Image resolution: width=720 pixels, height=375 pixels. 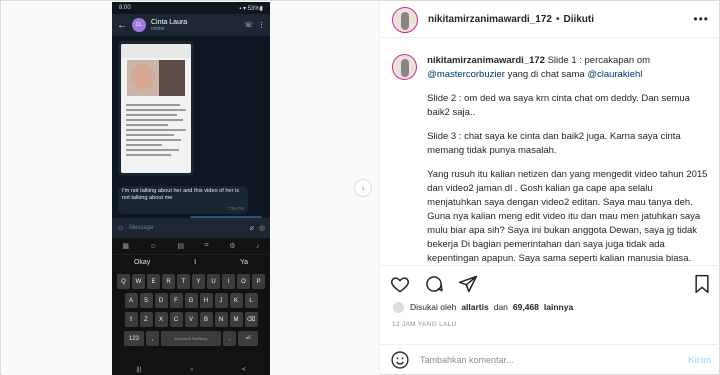 What do you see at coordinates (191, 25) in the screenshot?
I see `chat-app-bar: ← CL Cinta Laura online ☏ ⋮` at bounding box center [191, 25].